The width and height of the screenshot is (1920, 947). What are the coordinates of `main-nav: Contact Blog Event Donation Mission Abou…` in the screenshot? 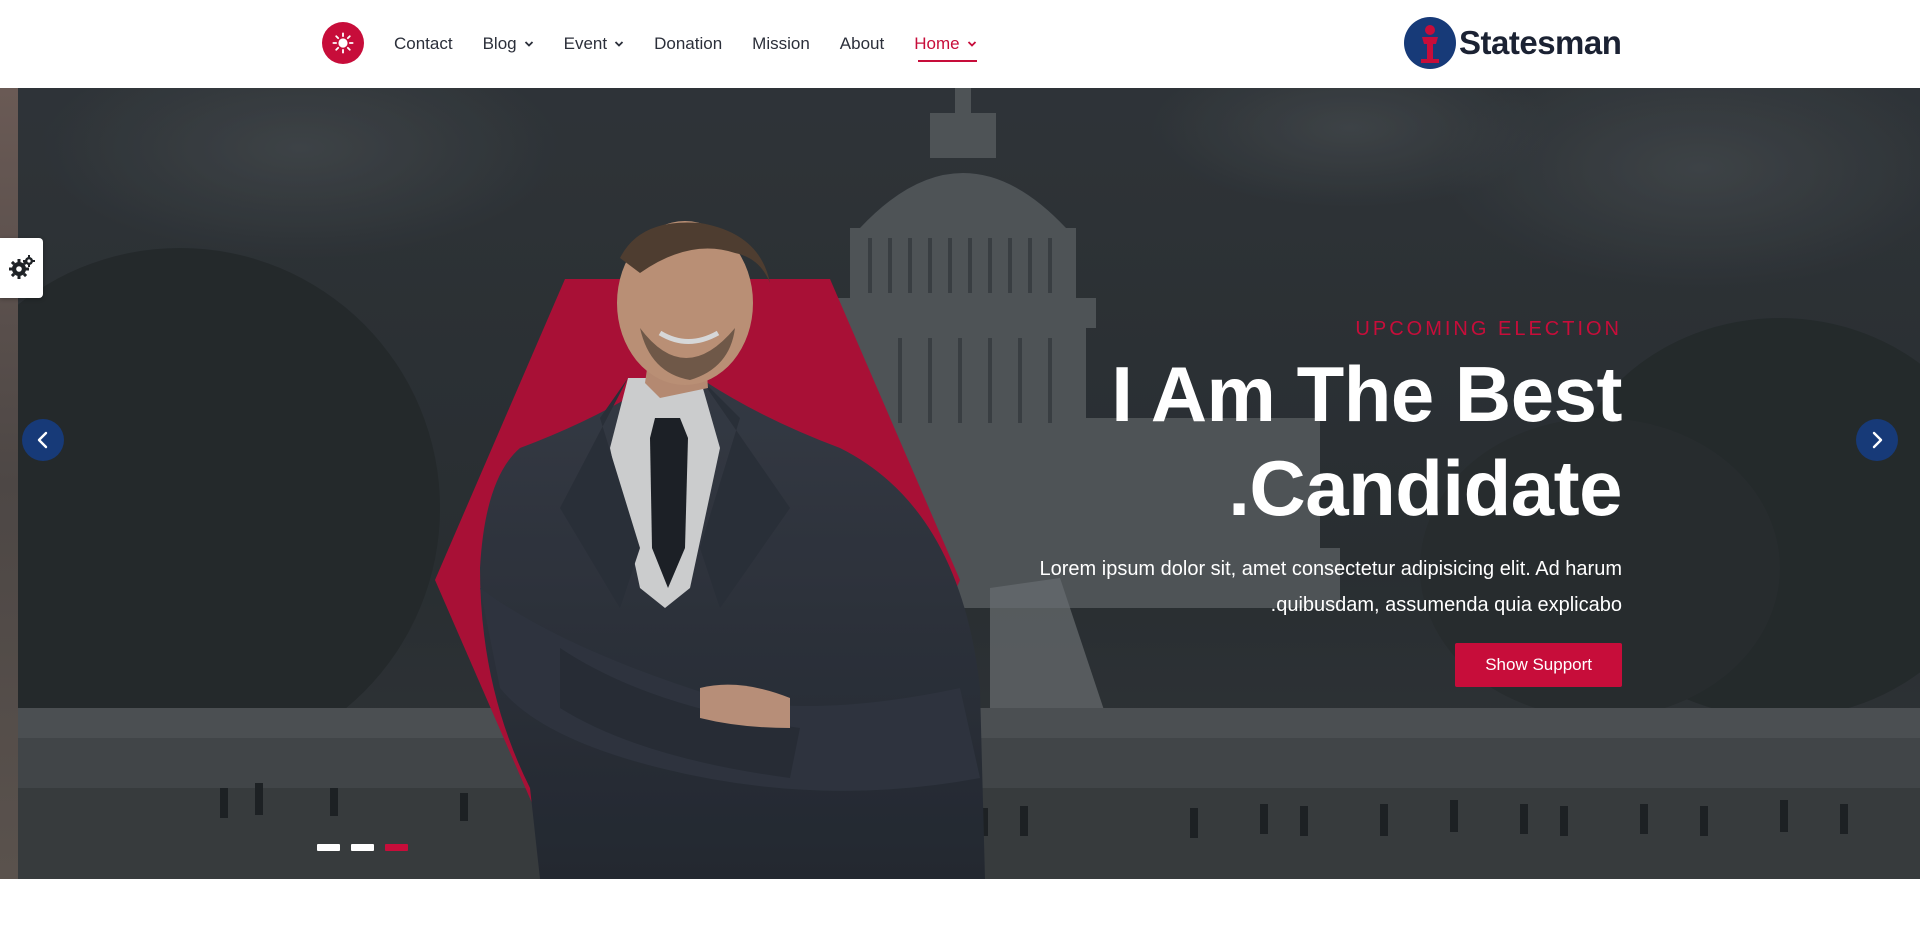 It's located at (700, 44).